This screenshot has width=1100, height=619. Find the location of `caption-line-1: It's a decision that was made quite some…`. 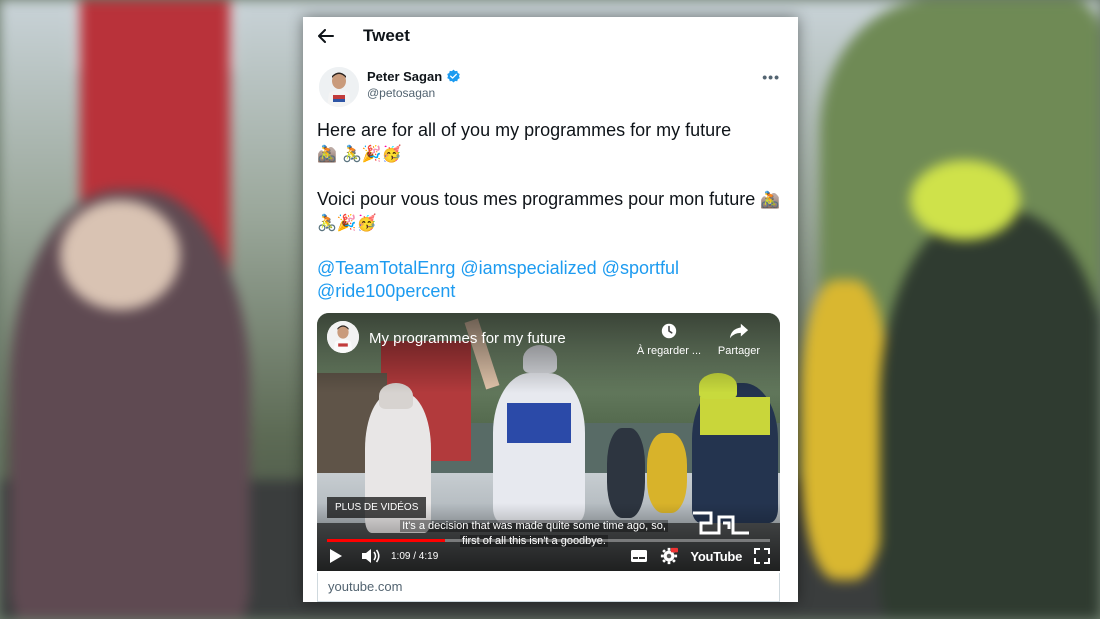

caption-line-1: It's a decision that was made quite some… is located at coordinates (534, 526).